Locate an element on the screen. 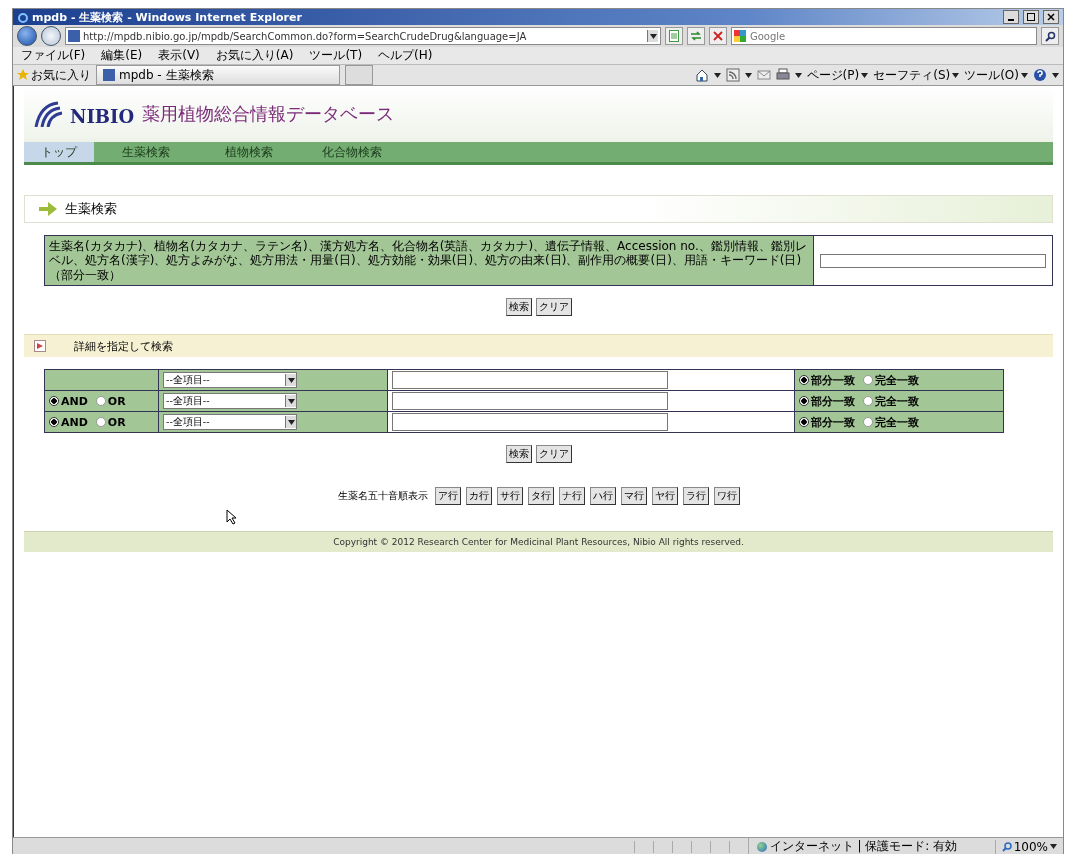  back-button is located at coordinates (27, 36).